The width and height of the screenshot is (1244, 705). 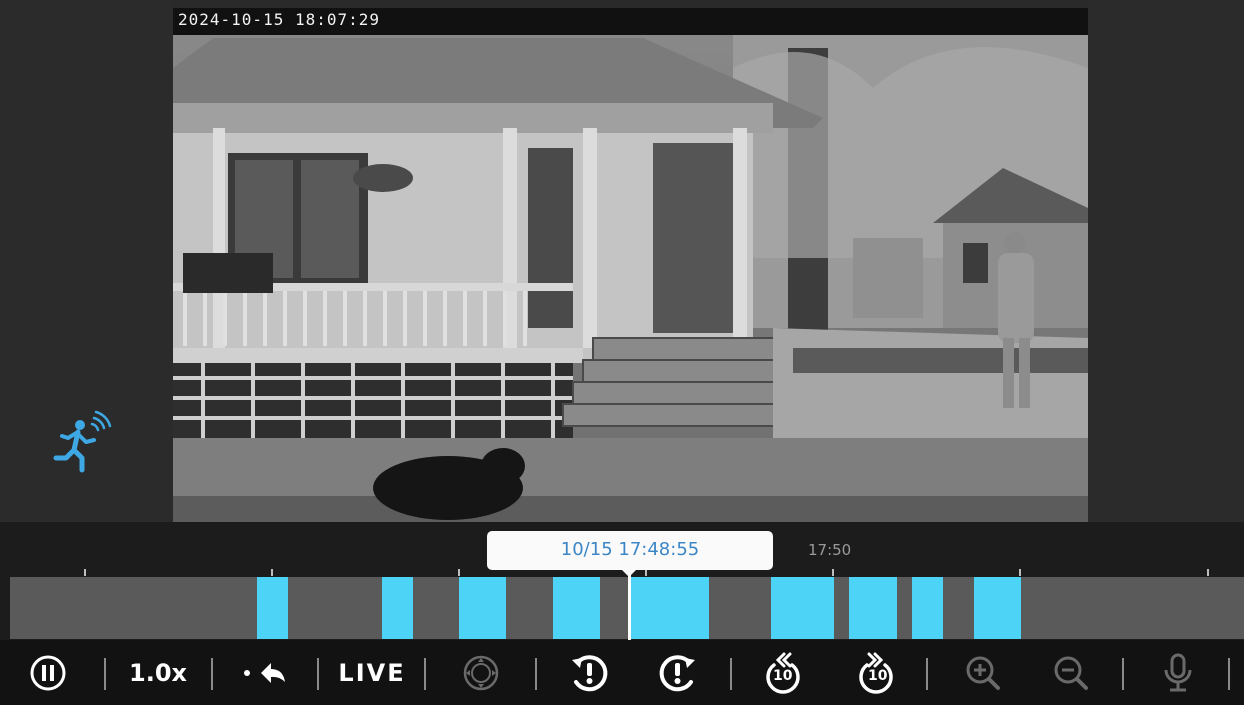 What do you see at coordinates (878, 676) in the screenshot?
I see `forward-10-label: 10` at bounding box center [878, 676].